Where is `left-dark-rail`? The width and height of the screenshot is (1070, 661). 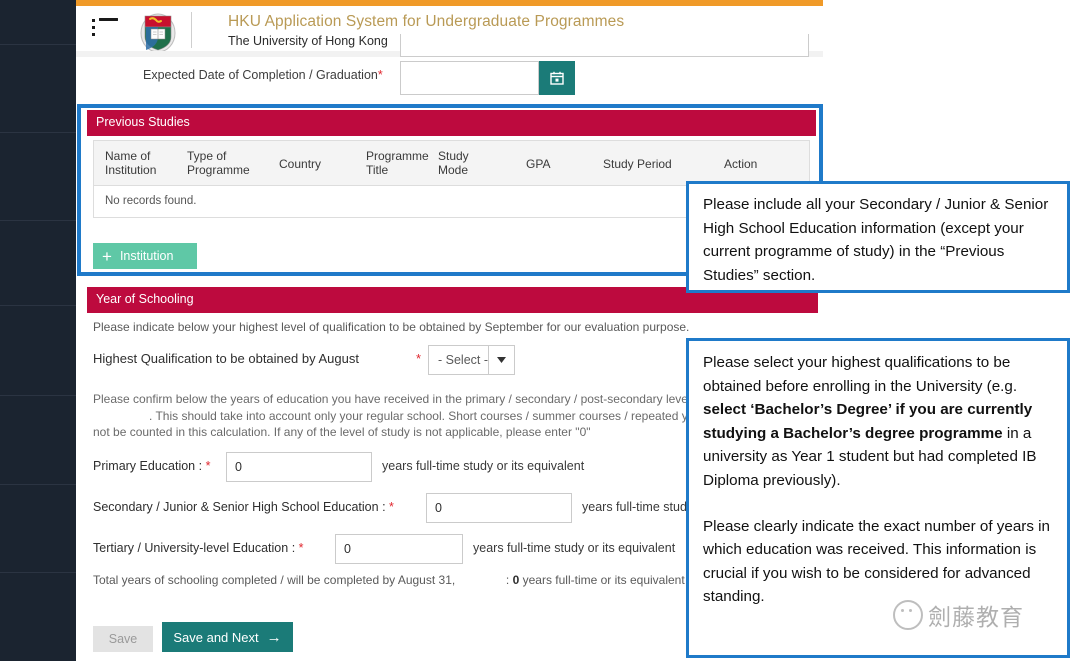 left-dark-rail is located at coordinates (38, 330).